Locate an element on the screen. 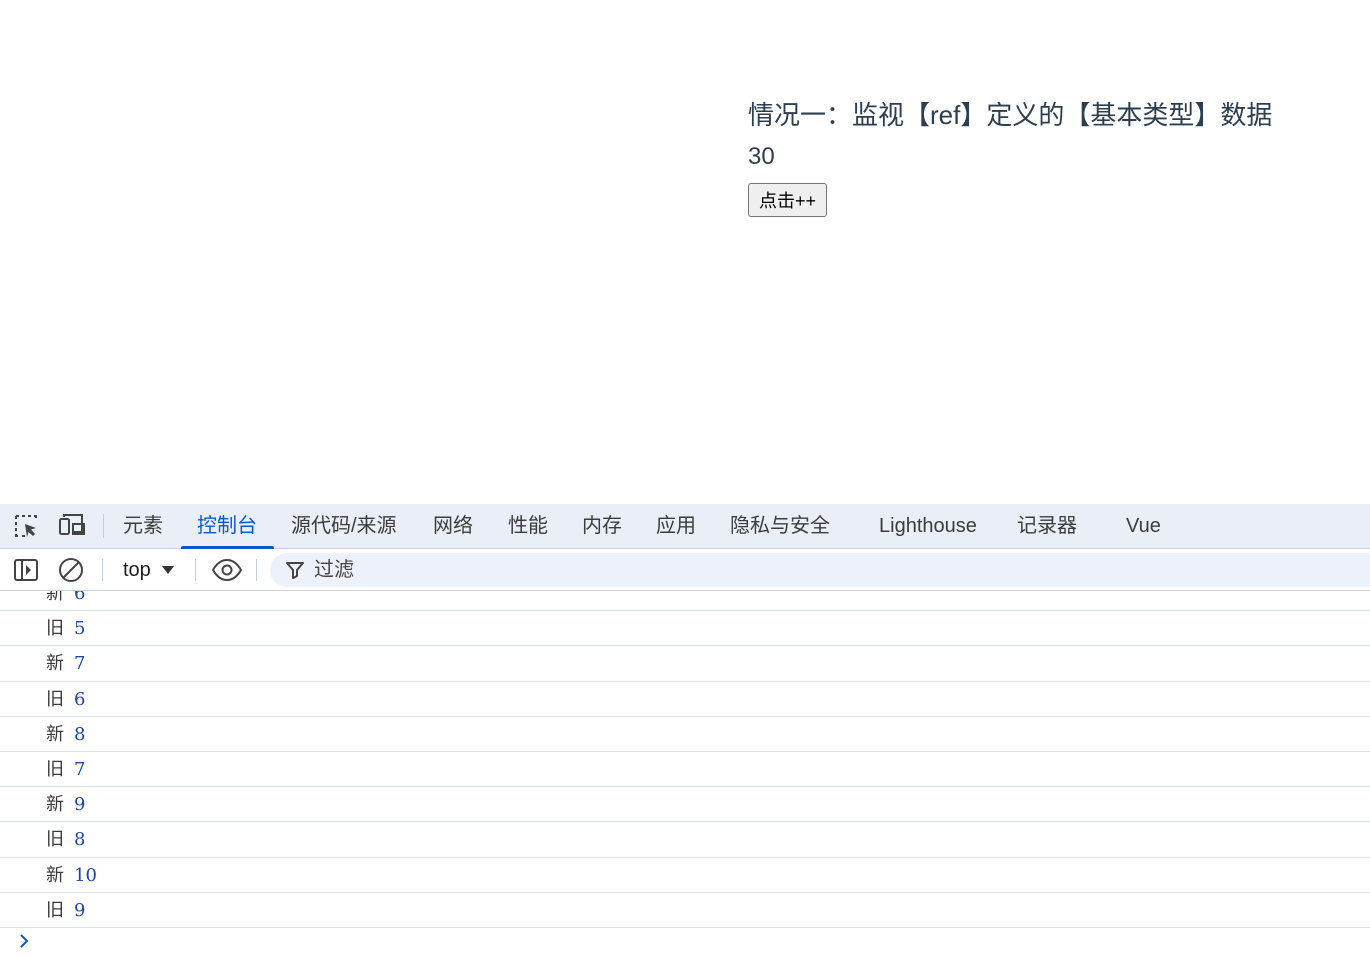  console-log-line: 新7 is located at coordinates (685, 664).